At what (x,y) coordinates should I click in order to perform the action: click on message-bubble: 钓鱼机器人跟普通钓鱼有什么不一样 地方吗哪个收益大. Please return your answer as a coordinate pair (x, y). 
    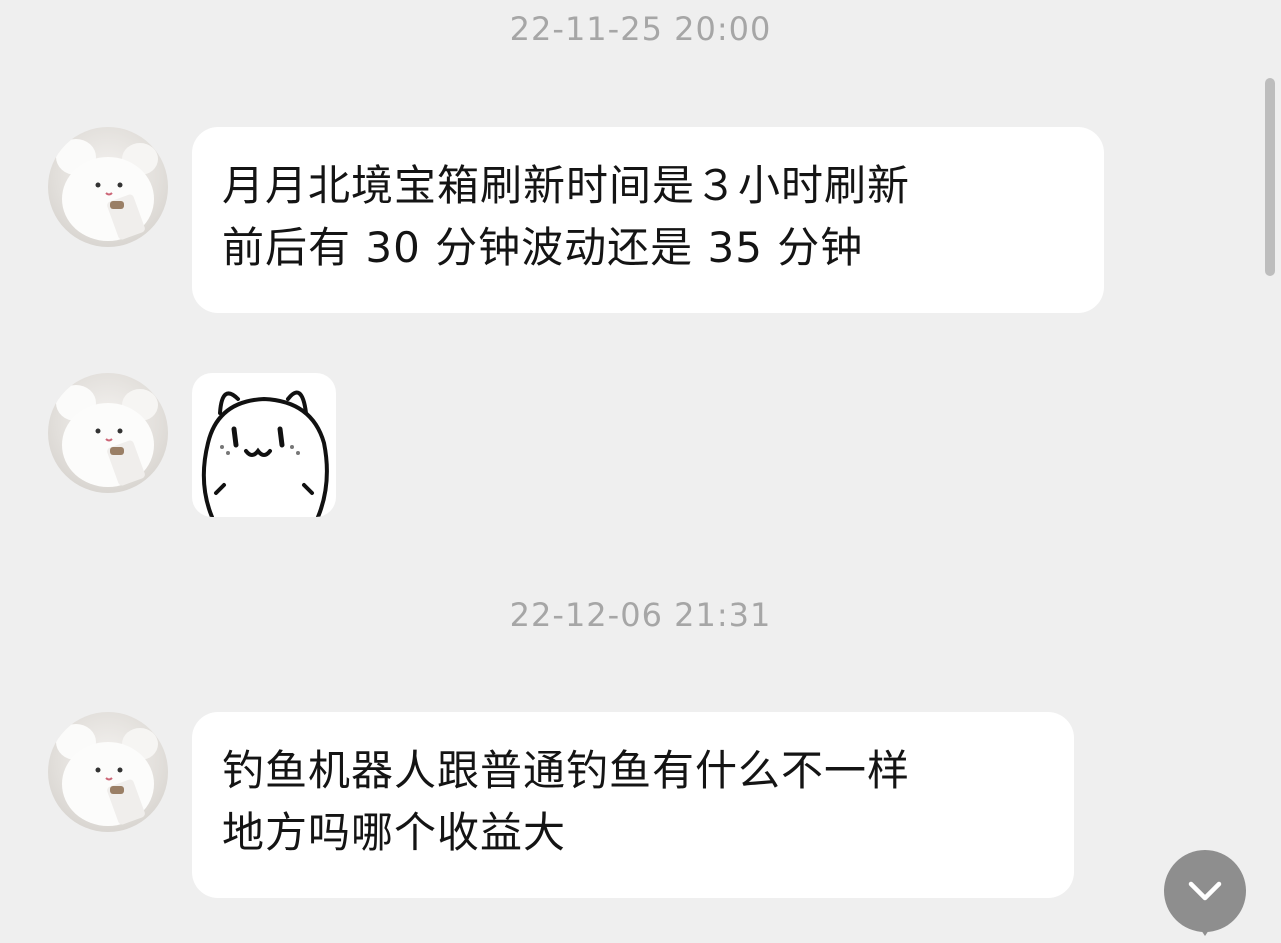
    Looking at the image, I should click on (633, 805).